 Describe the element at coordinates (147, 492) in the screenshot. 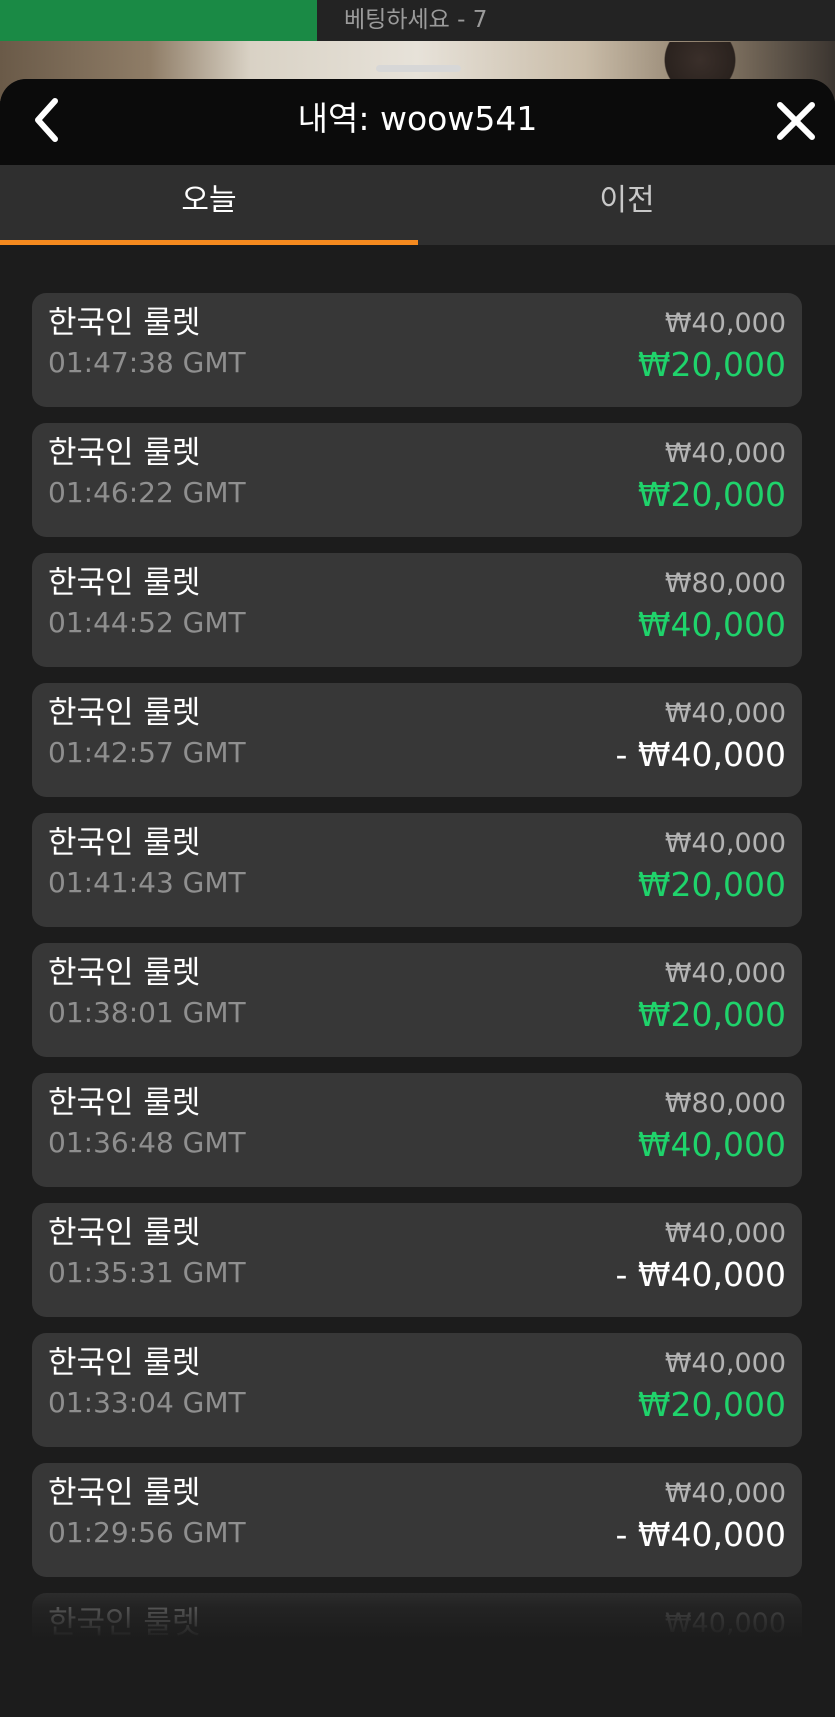

I see `bet-time: 01:46:22 GMT` at that location.